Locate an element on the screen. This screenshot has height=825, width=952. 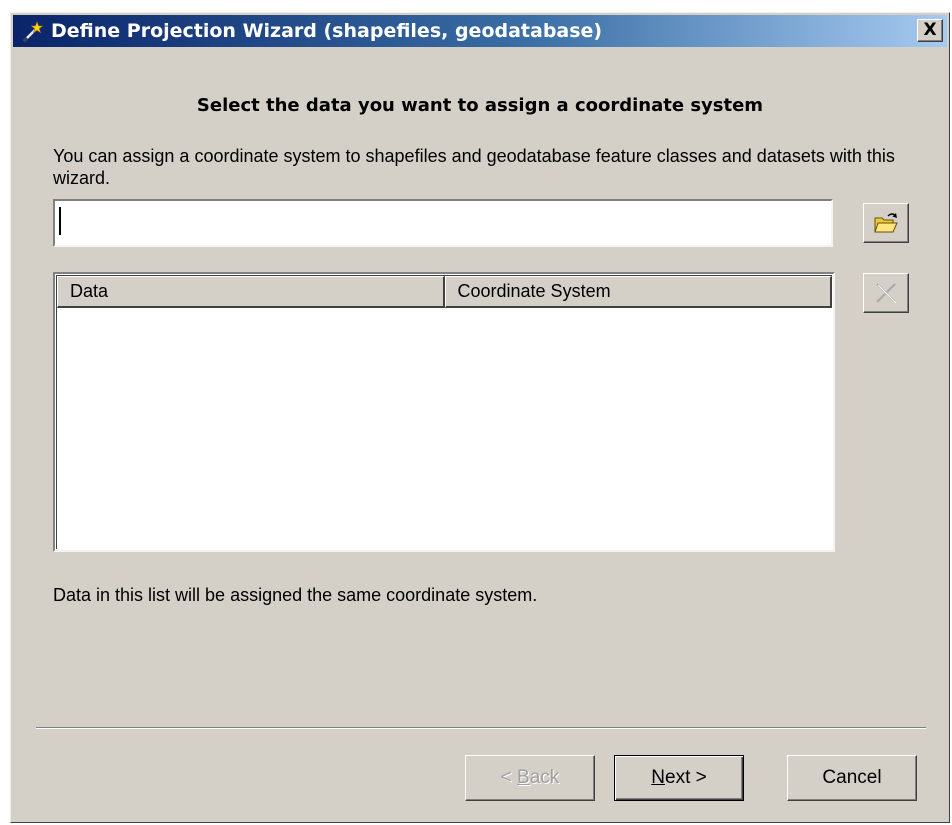
next-button: Next > is located at coordinates (679, 778).